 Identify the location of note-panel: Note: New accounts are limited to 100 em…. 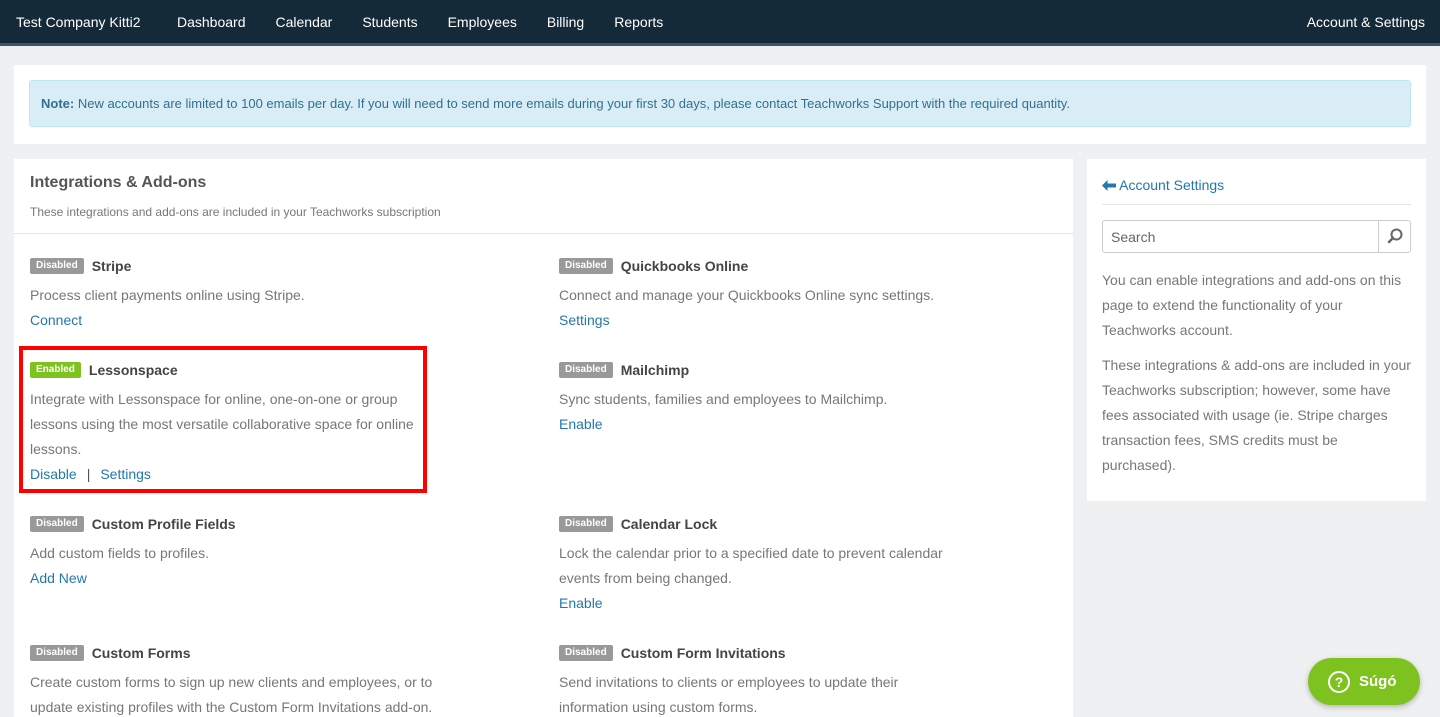
(720, 104).